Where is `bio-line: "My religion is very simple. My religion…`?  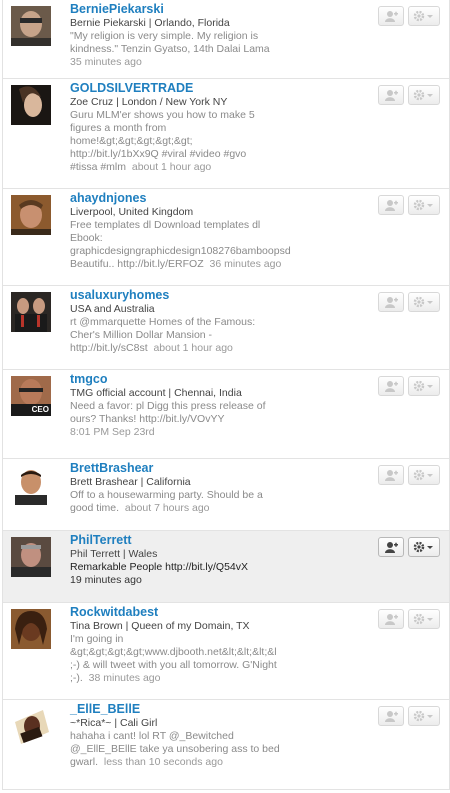
bio-line: "My religion is very simple. My religion… is located at coordinates (164, 36).